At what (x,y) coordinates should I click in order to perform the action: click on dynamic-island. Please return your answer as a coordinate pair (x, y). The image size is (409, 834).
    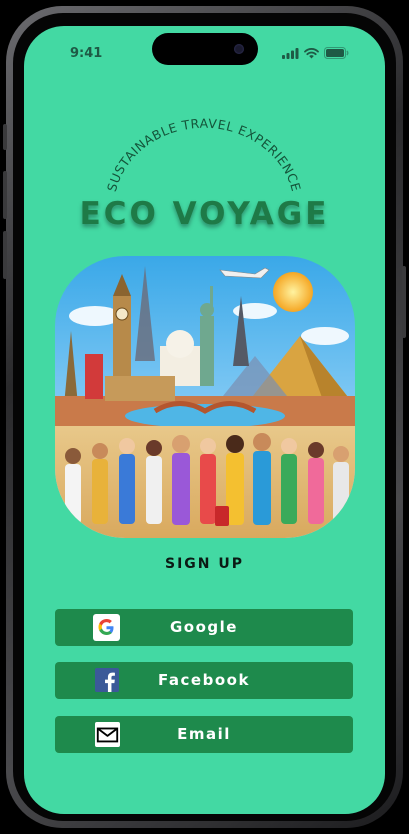
    Looking at the image, I should click on (205, 49).